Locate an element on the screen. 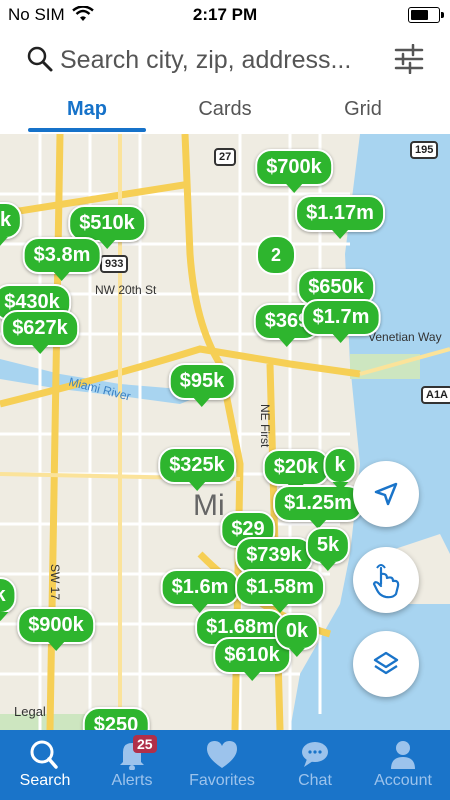  carrier-label: No SIM is located at coordinates (36, 14).